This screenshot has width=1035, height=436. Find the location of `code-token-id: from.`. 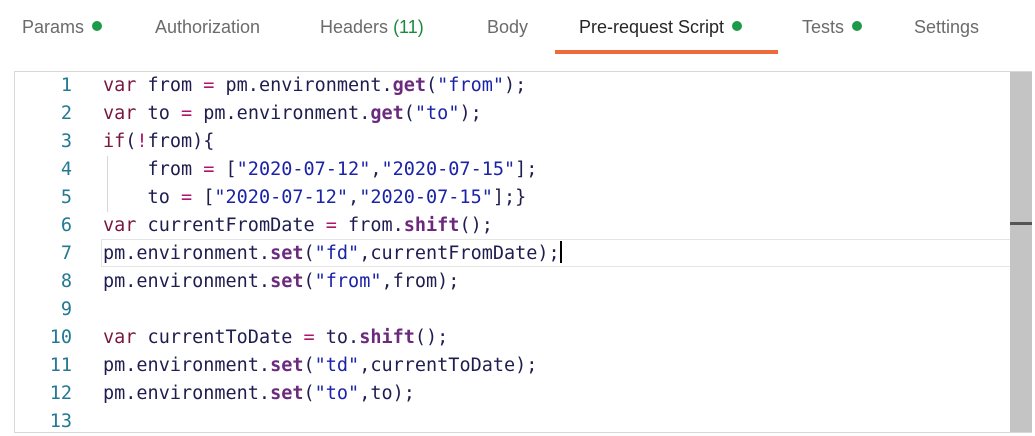

code-token-id: from. is located at coordinates (370, 225).